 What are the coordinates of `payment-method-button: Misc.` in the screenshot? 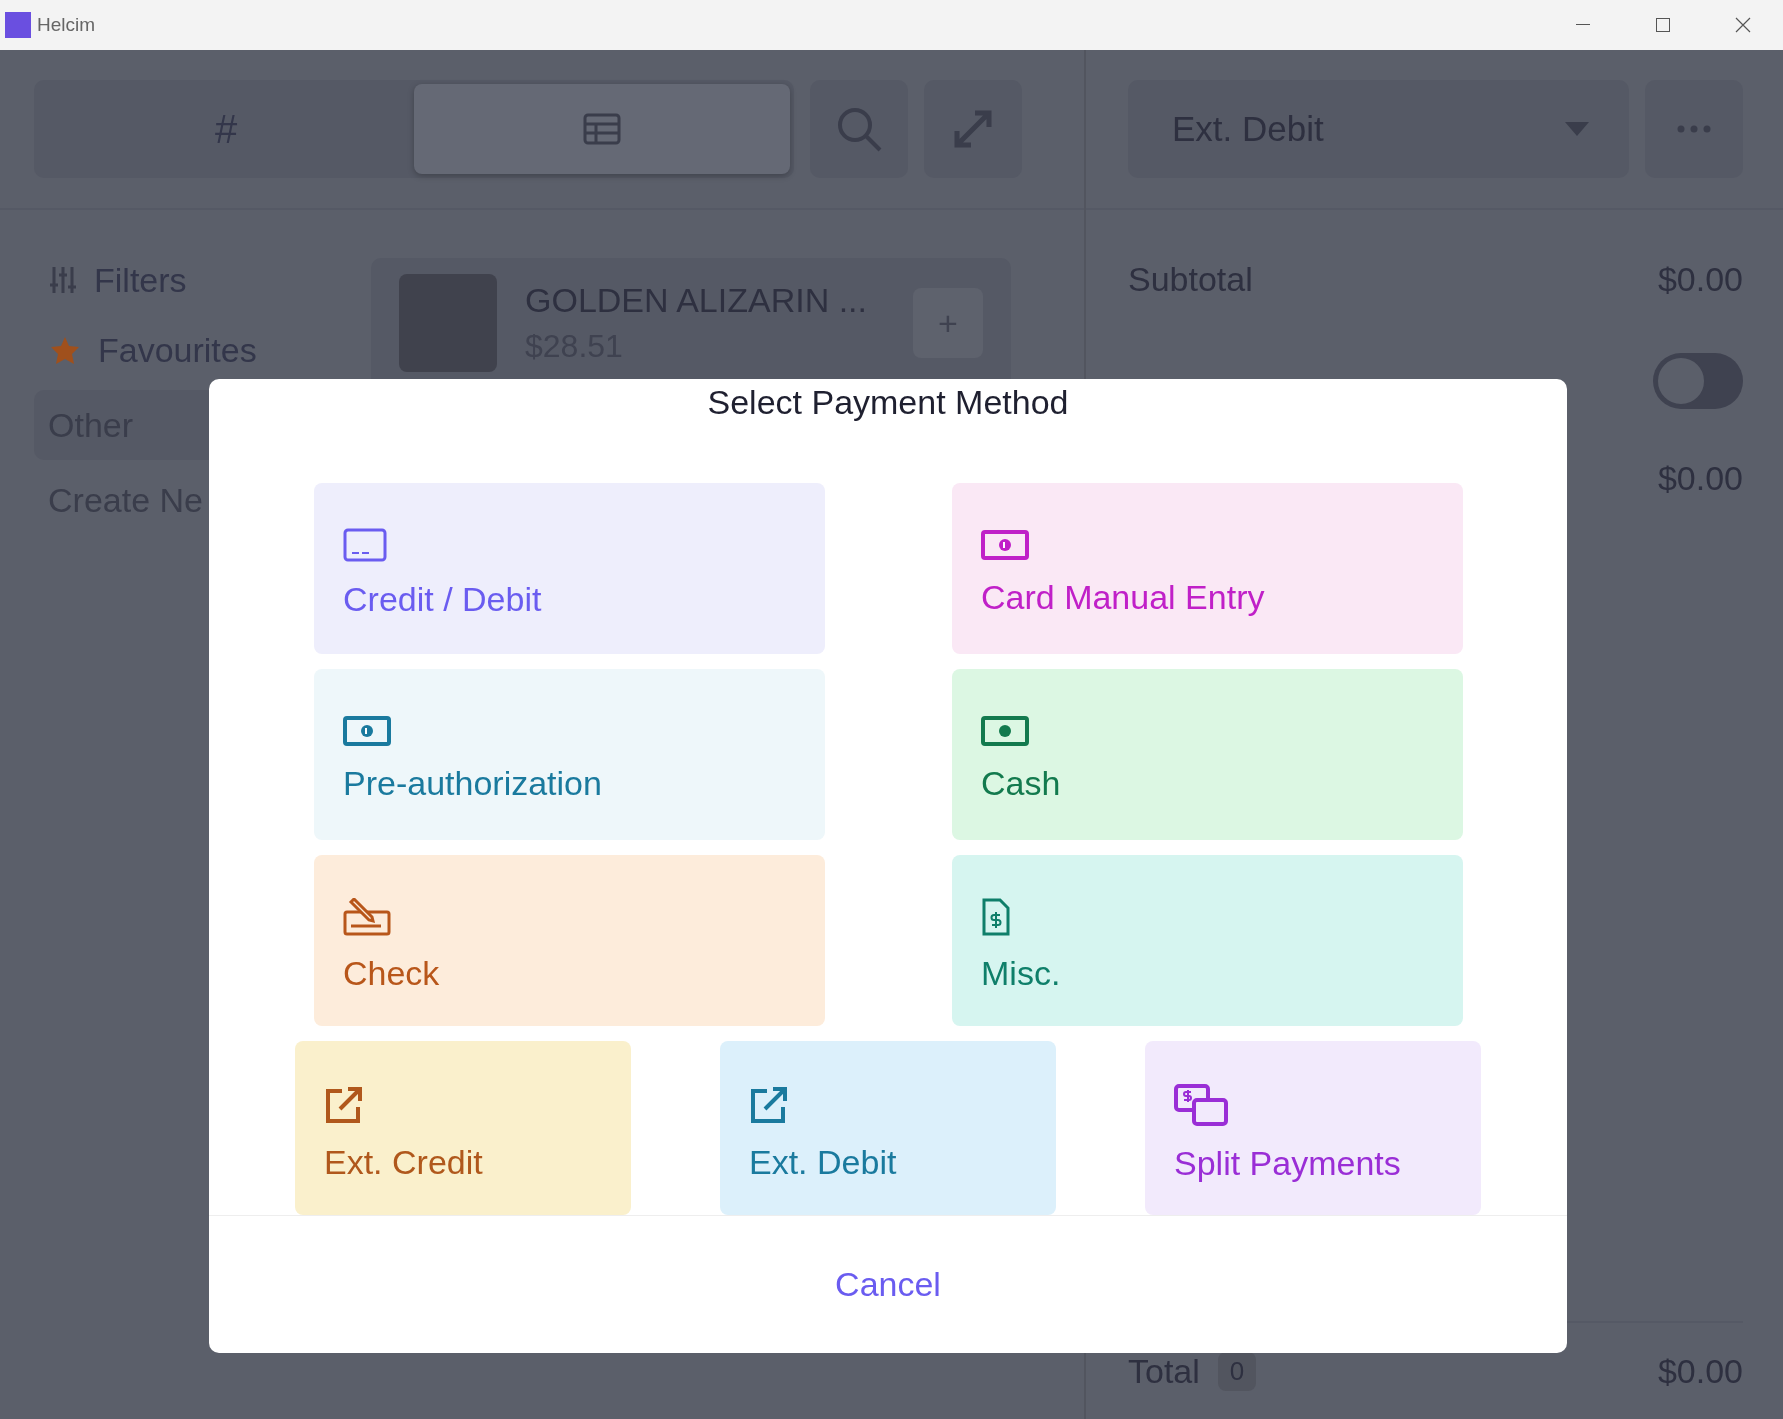 It's located at (1207, 940).